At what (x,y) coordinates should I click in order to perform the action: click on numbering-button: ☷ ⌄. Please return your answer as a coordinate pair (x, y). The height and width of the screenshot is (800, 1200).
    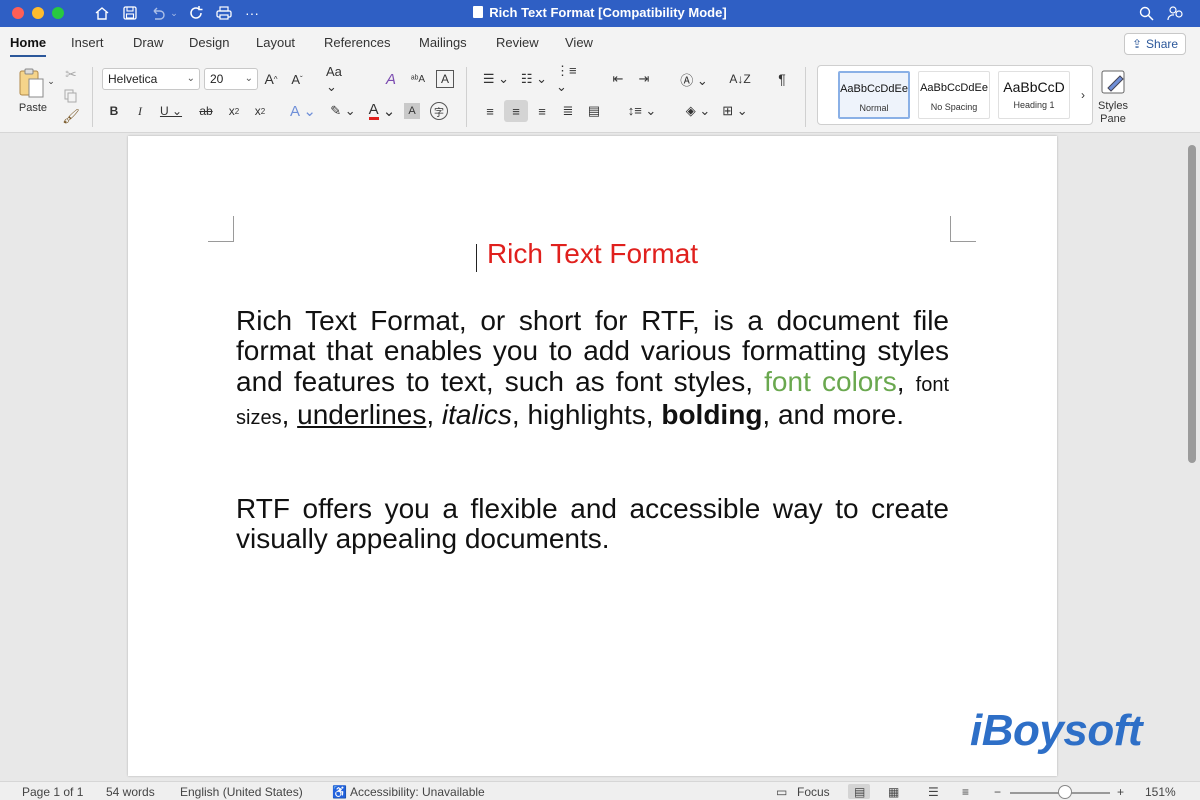
    Looking at the image, I should click on (534, 79).